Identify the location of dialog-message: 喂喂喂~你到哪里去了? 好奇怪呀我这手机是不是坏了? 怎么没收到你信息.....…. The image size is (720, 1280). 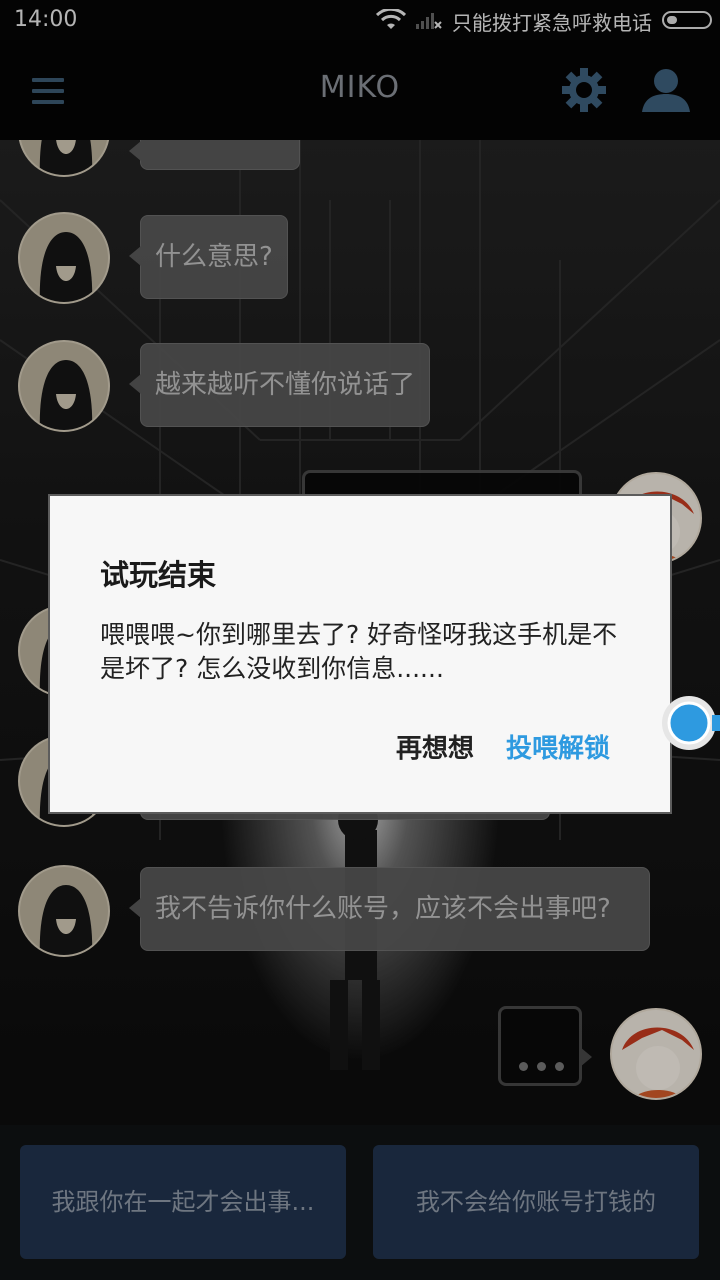
(359, 651).